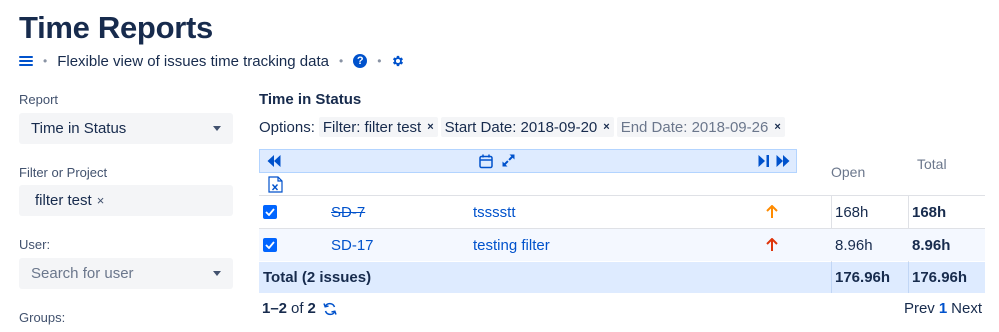  Describe the element at coordinates (929, 212) in the screenshot. I see `total-time: 168h` at that location.